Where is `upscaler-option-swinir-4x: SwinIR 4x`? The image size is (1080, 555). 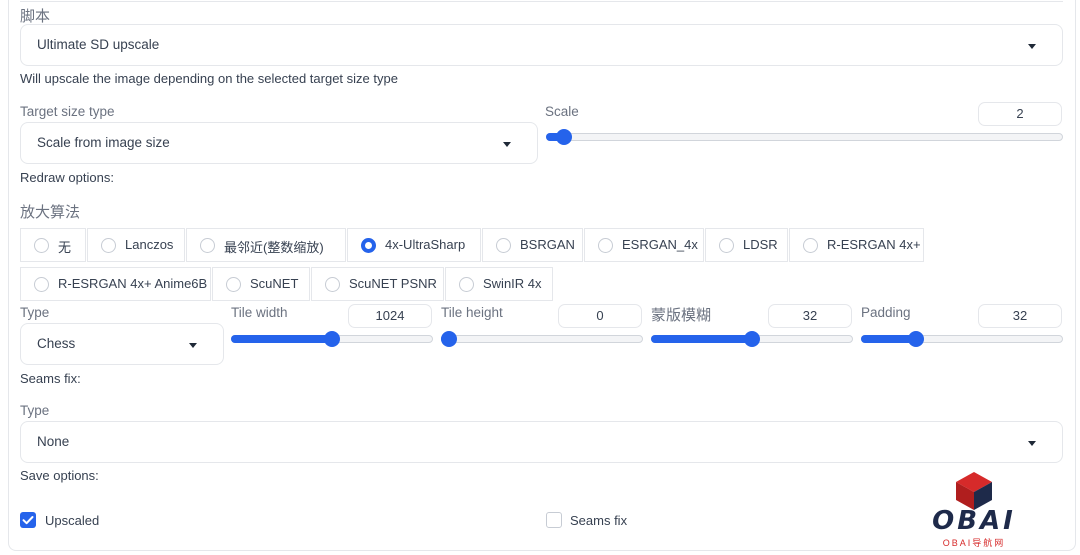
upscaler-option-swinir-4x: SwinIR 4x is located at coordinates (499, 284).